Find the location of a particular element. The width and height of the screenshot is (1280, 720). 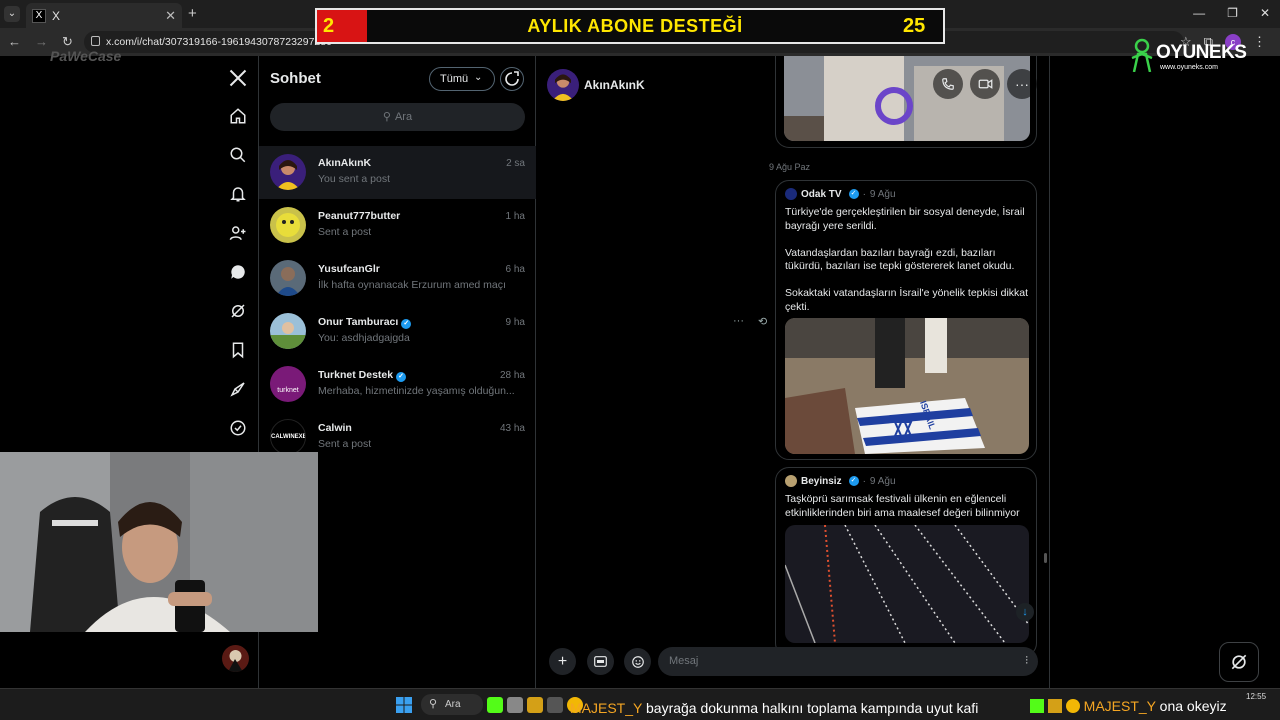

message-input: Mesaj ⫶ is located at coordinates (848, 661).